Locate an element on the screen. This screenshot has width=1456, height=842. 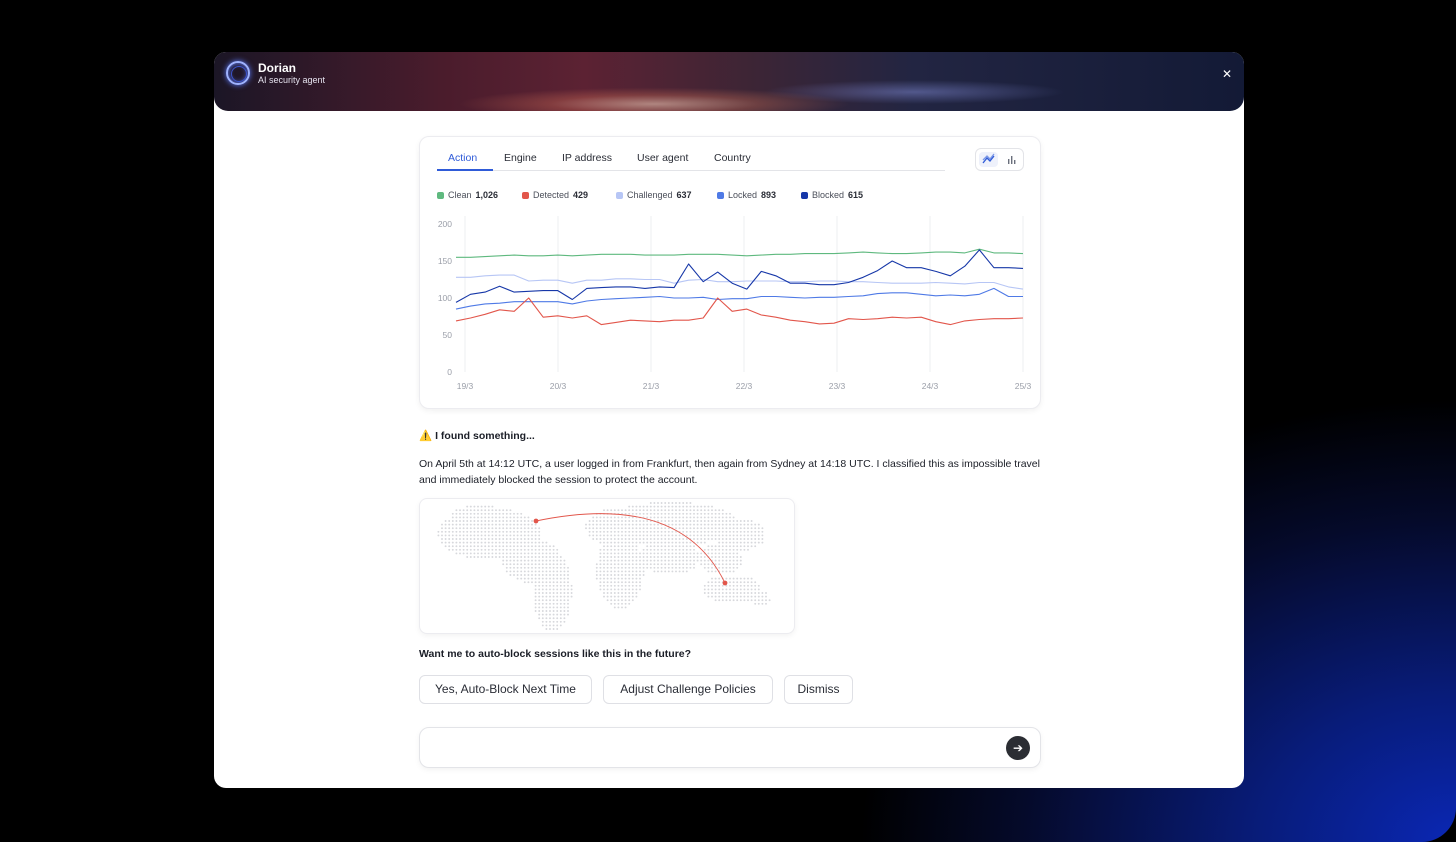
close-icon: ✕ is located at coordinates (1227, 74).